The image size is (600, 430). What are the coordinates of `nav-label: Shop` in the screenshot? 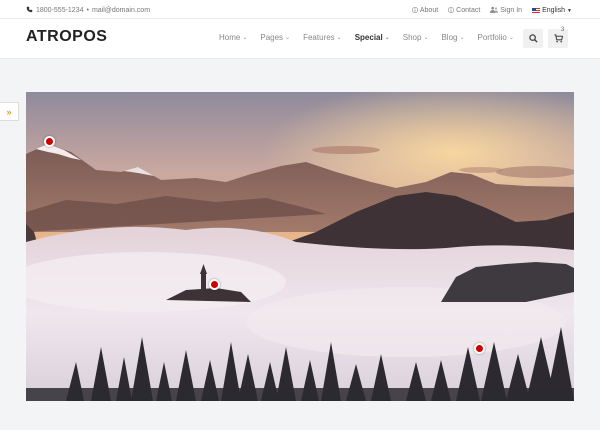 It's located at (412, 37).